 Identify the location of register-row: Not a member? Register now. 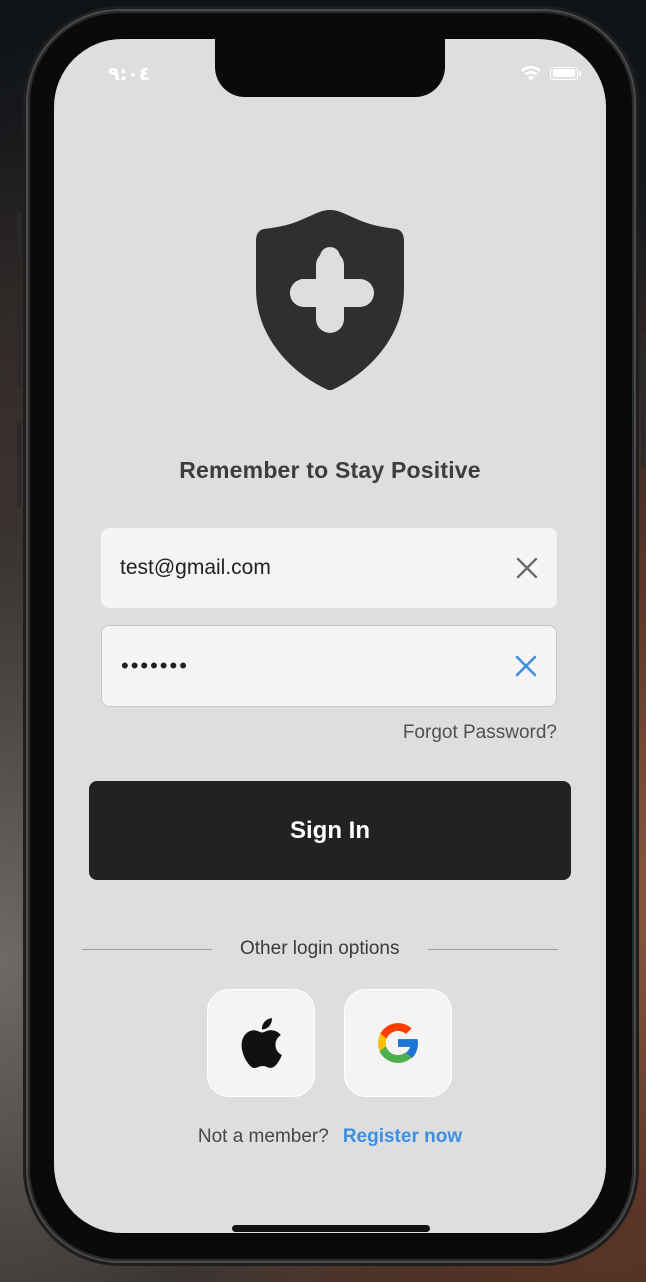
(330, 1137).